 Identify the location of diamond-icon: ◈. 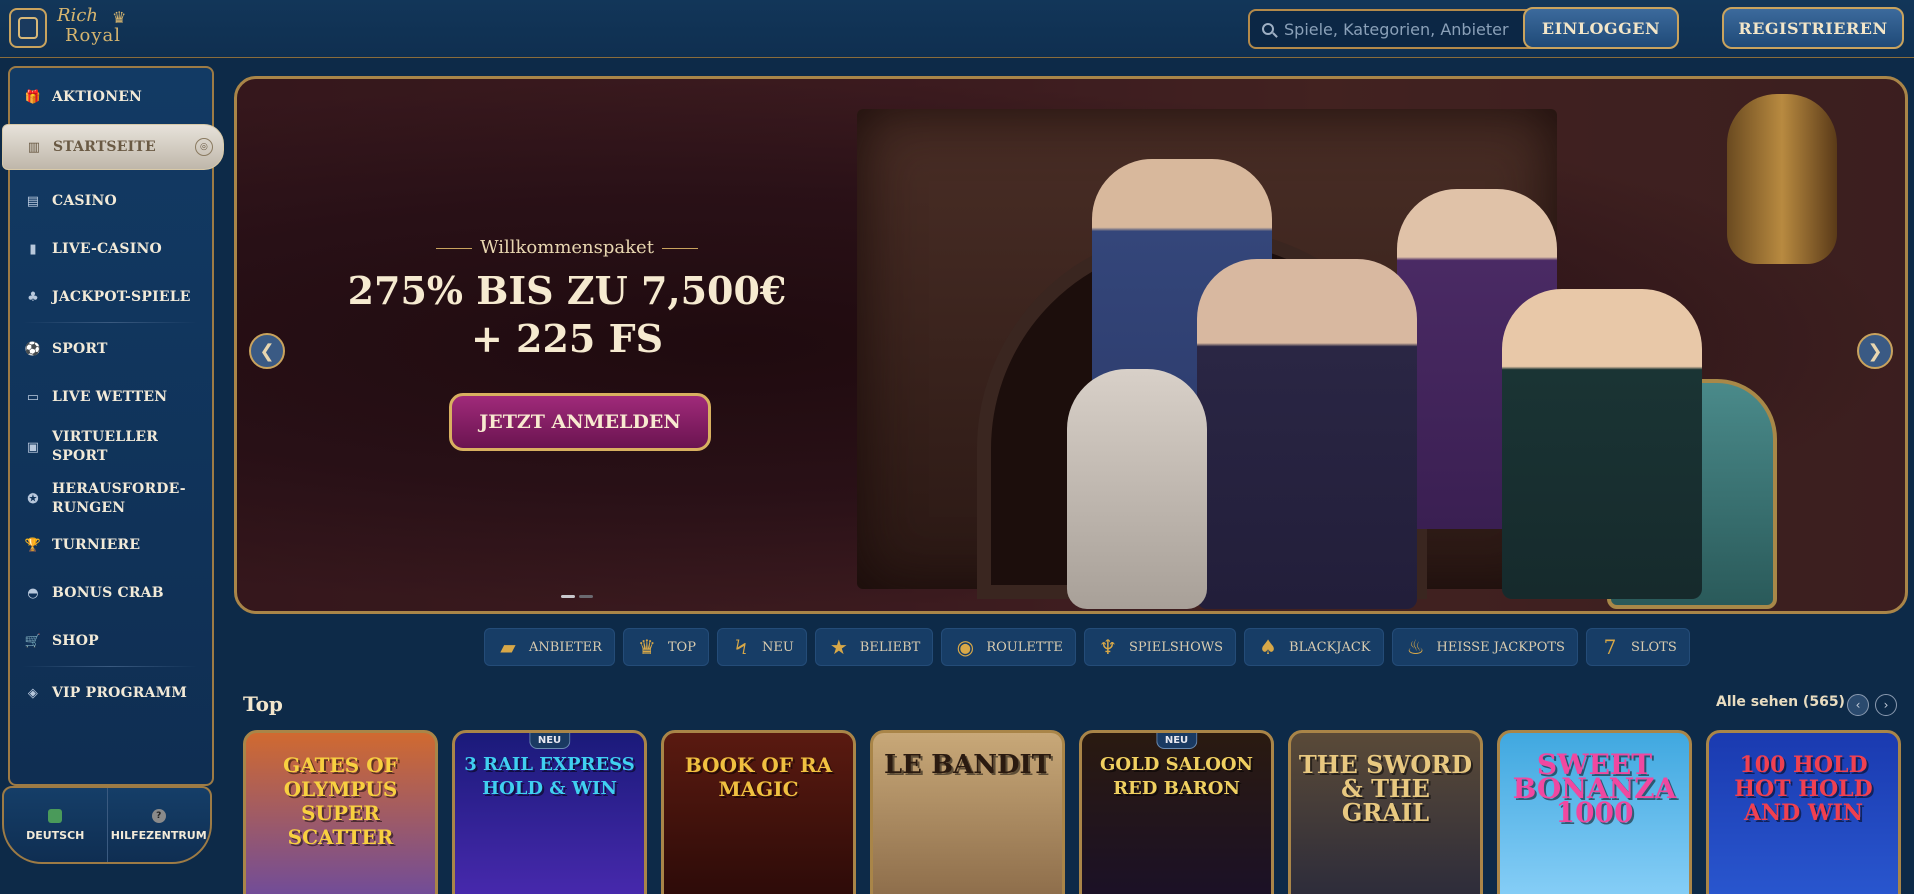
(33, 693).